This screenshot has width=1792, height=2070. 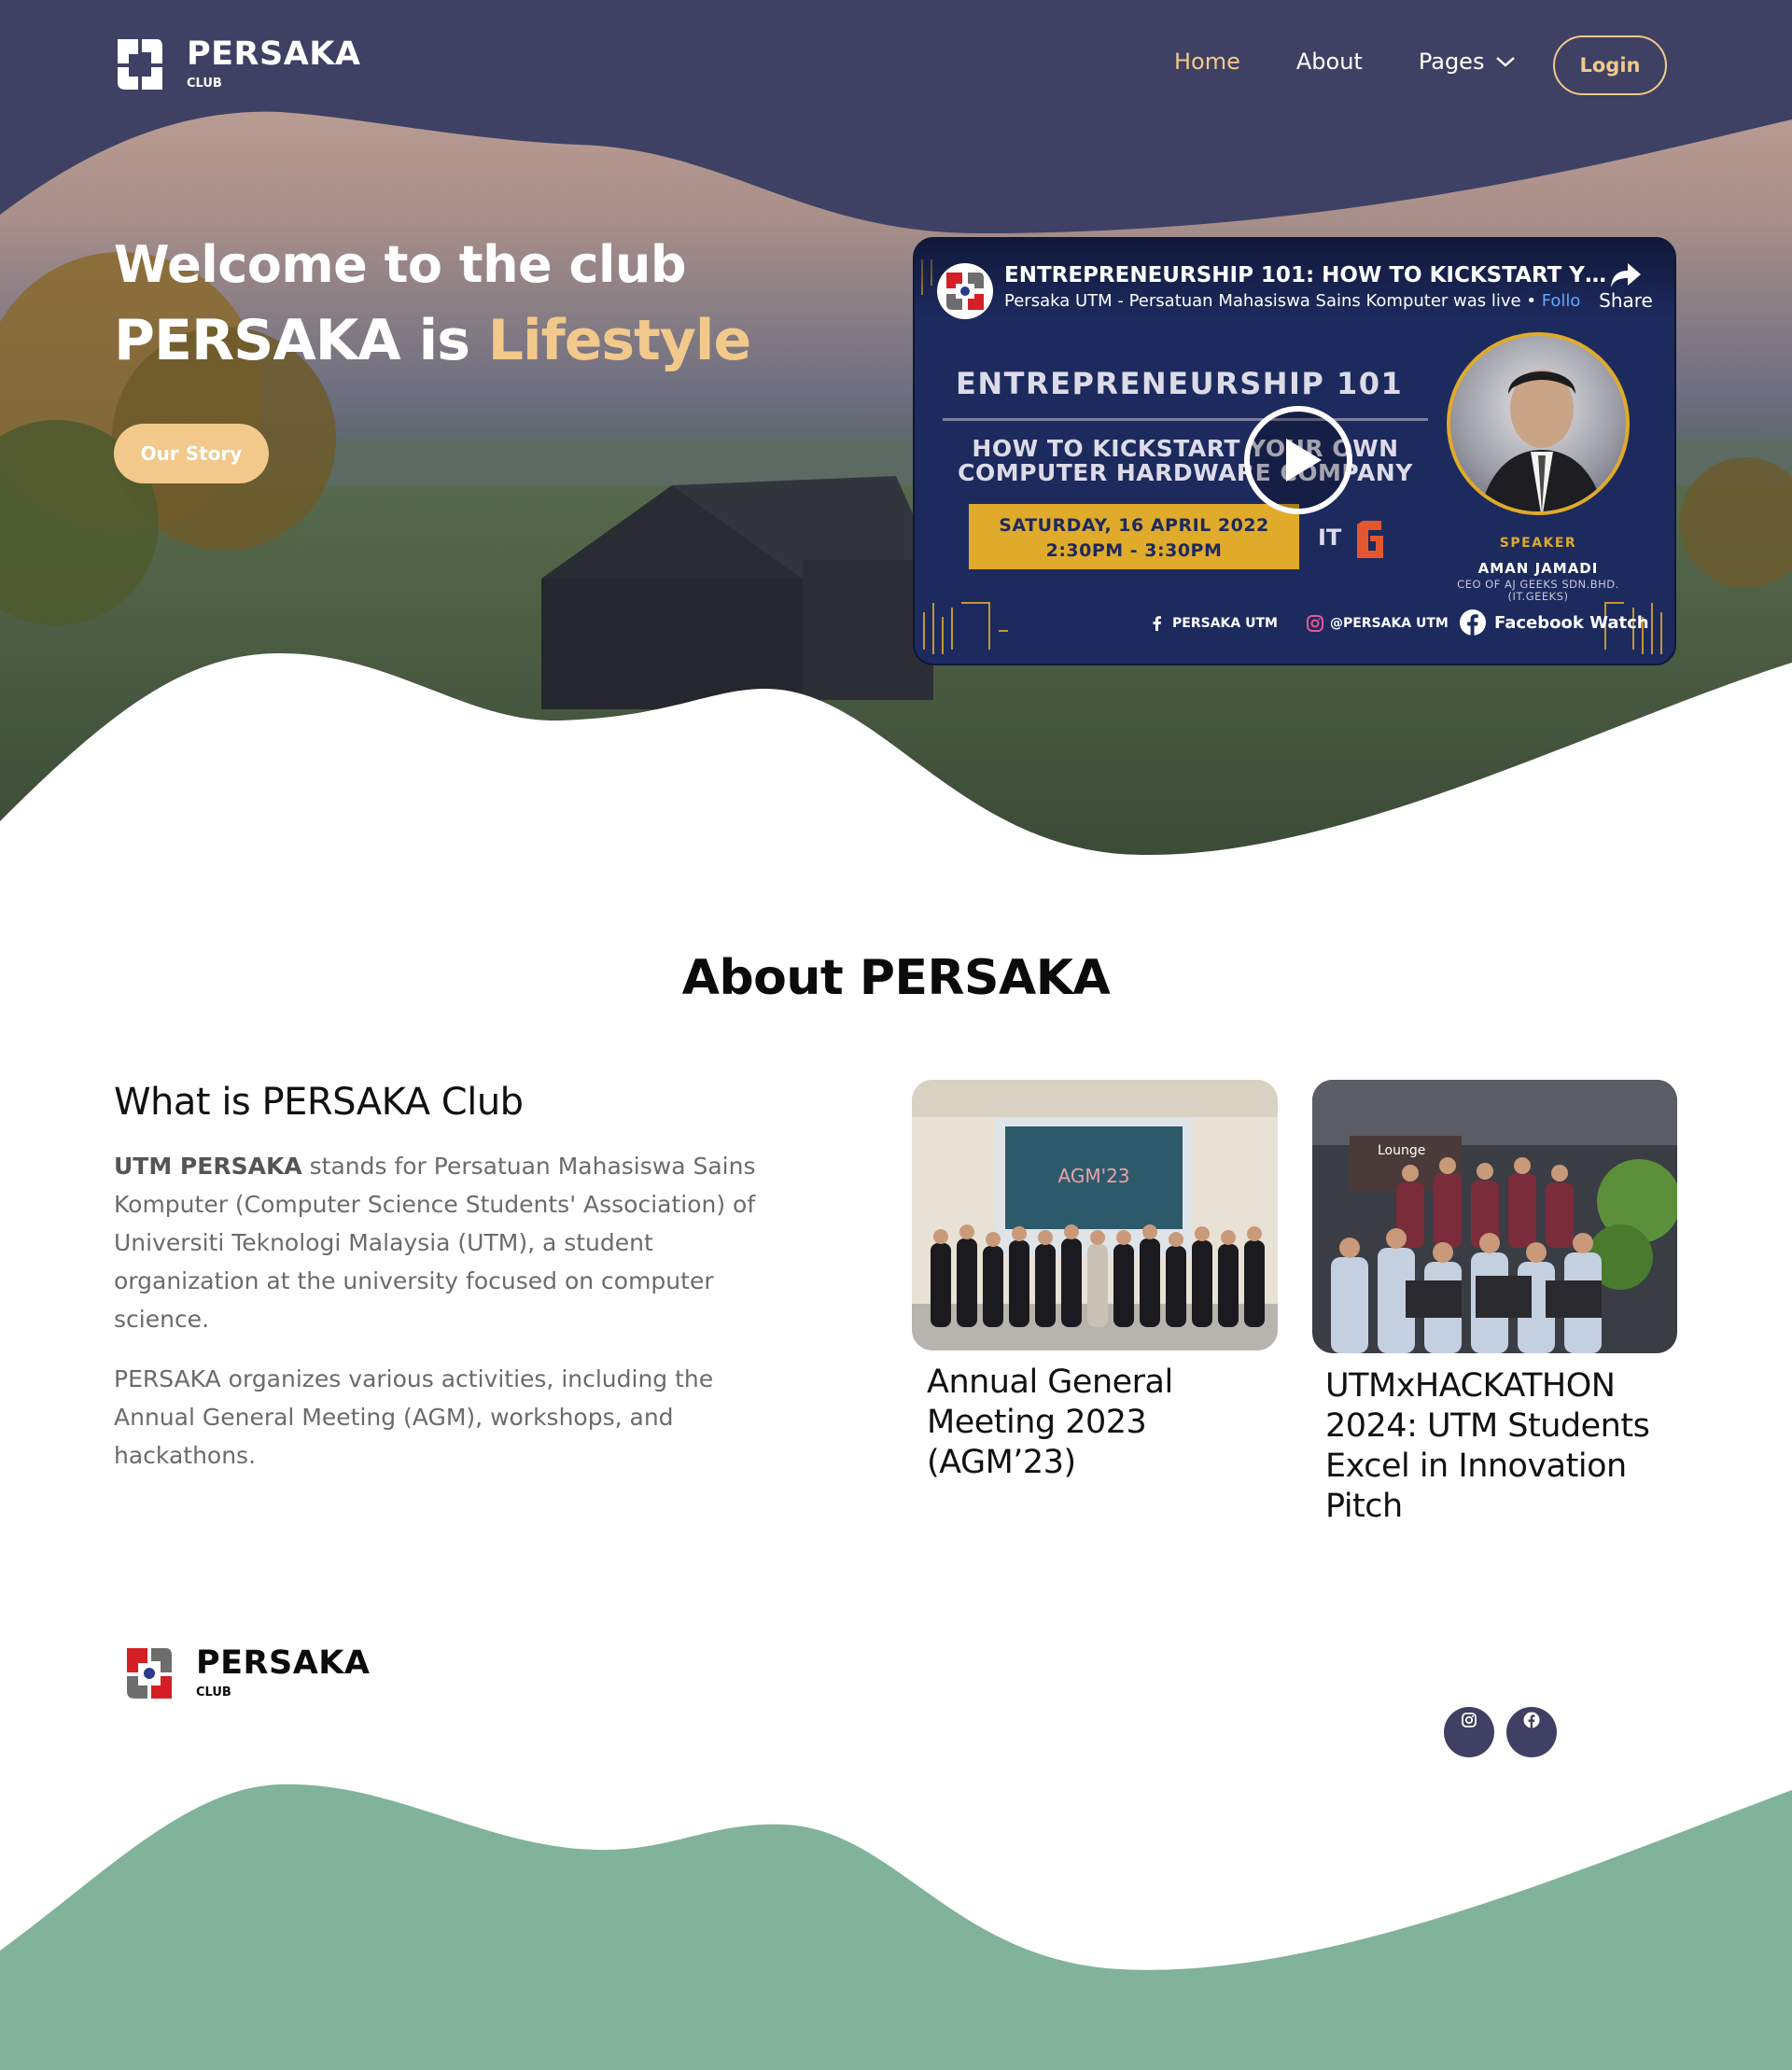 What do you see at coordinates (1538, 597) in the screenshot?
I see `speaker-role-line2: (IT.GEEKS)` at bounding box center [1538, 597].